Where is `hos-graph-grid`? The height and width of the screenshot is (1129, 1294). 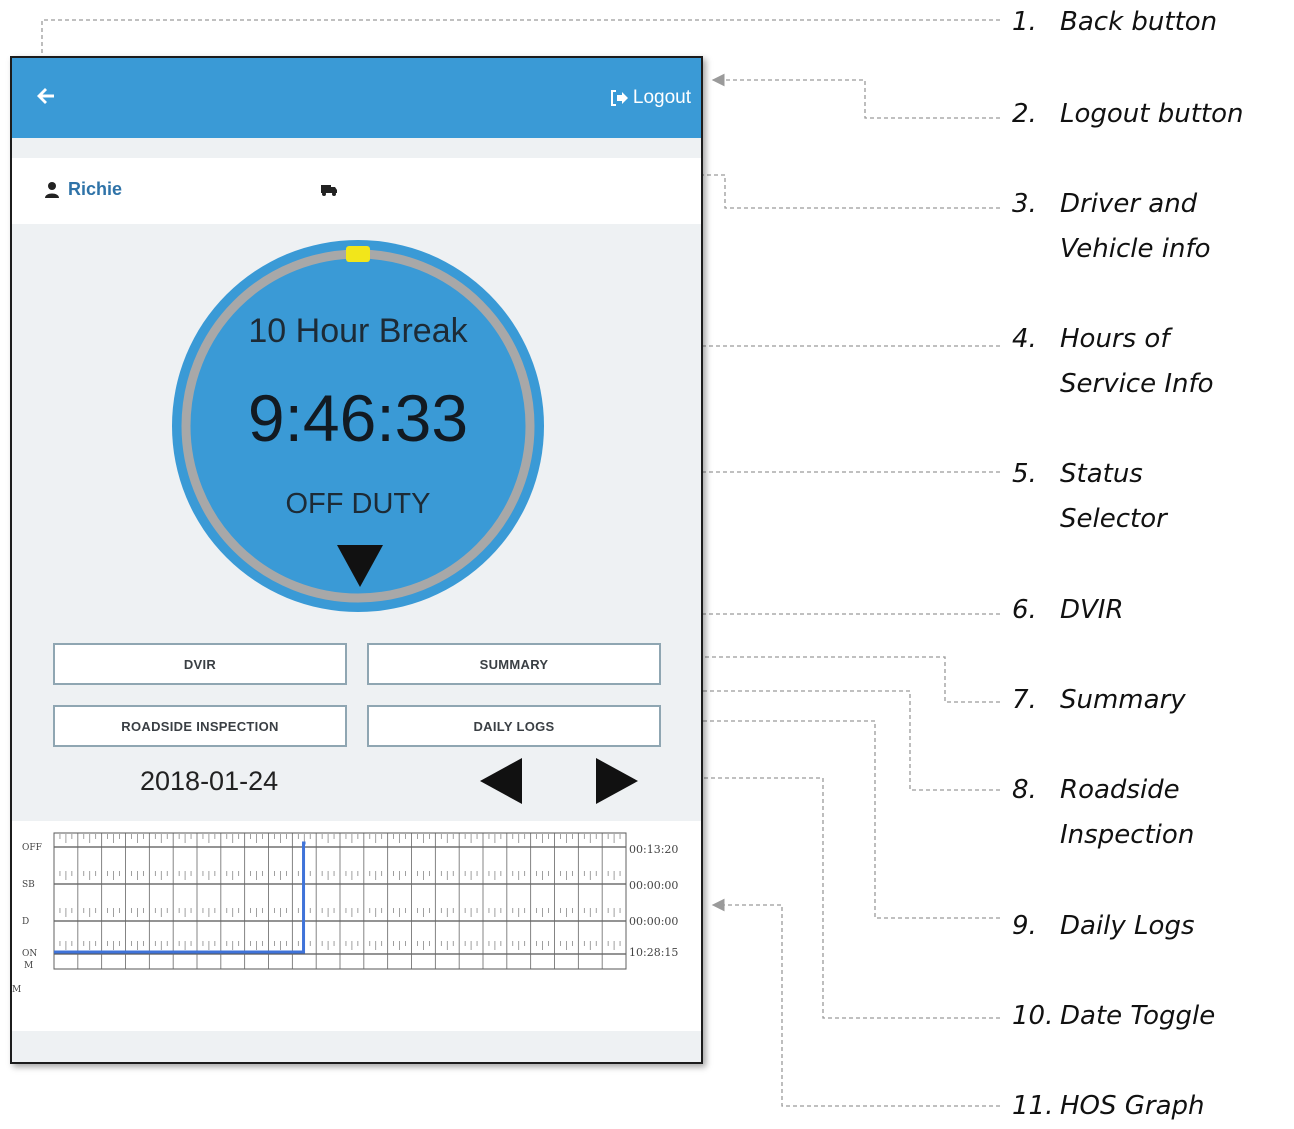 hos-graph-grid is located at coordinates (340, 901).